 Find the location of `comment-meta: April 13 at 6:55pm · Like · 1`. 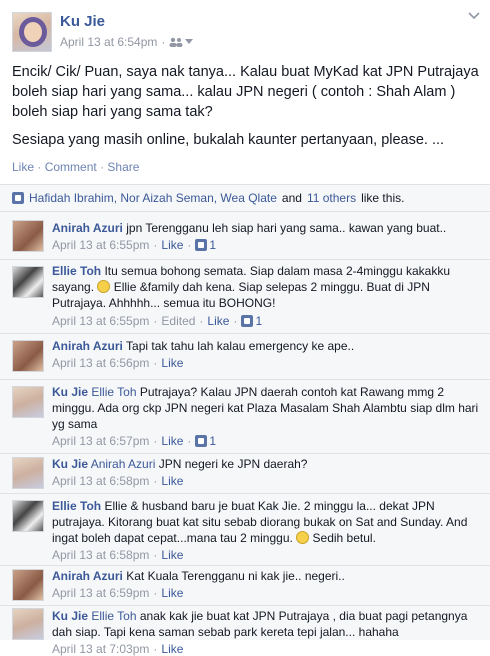

comment-meta: April 13 at 6:55pm · Like · 1 is located at coordinates (134, 245).